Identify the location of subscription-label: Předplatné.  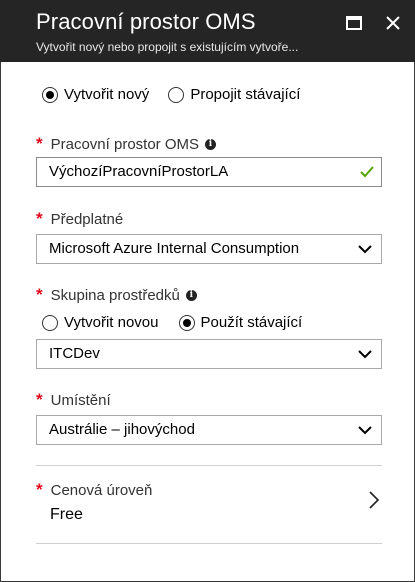
(87, 219).